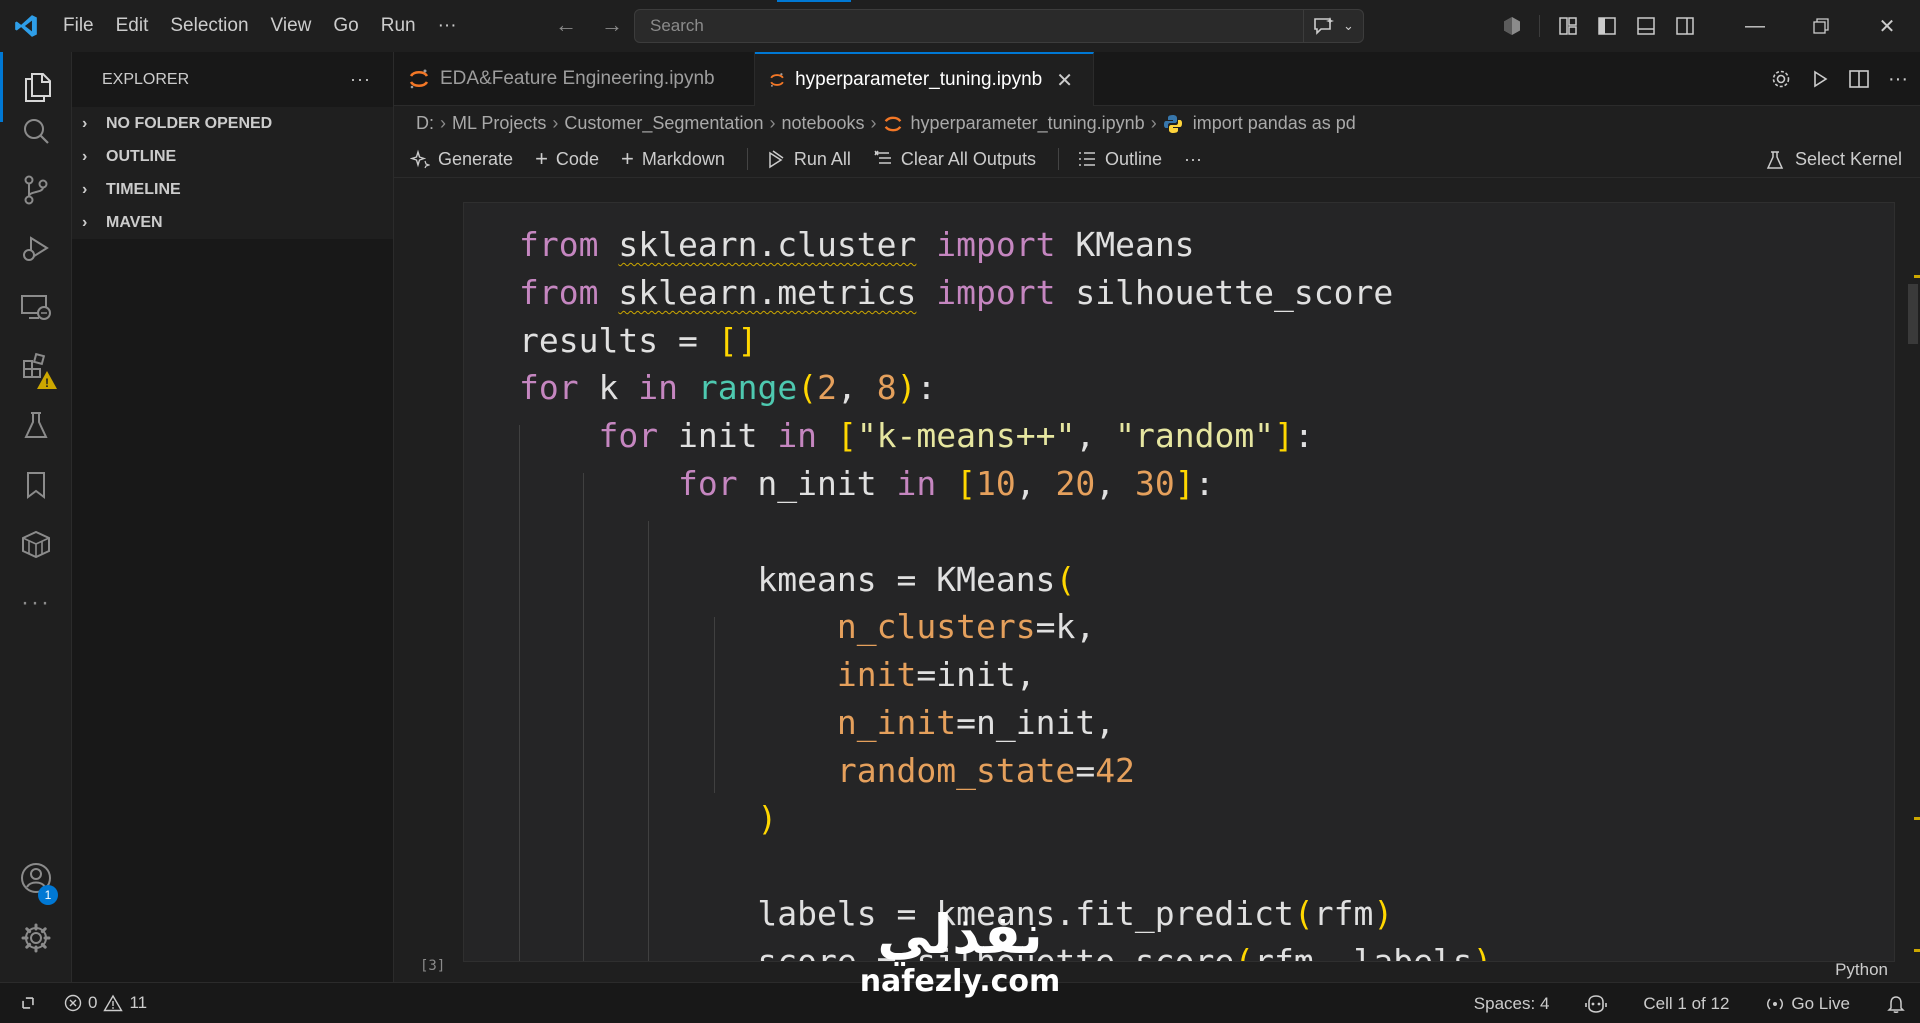  I want to click on problems-indicator: 0 11, so click(105, 1003).